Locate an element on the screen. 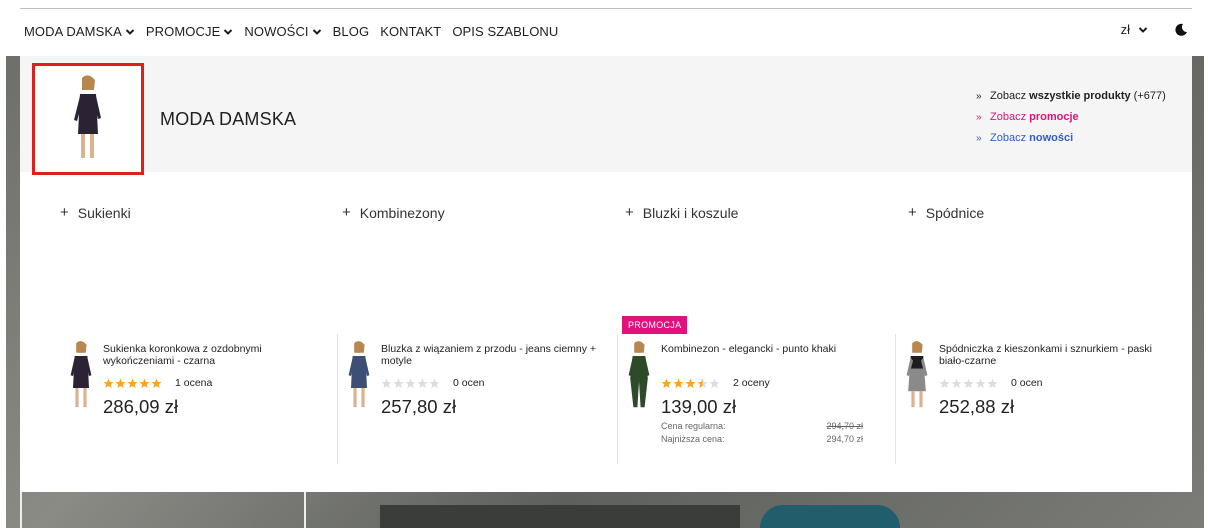 Image resolution: width=1208 pixels, height=528 pixels. product-rating: 2 oceny is located at coordinates (773, 383).